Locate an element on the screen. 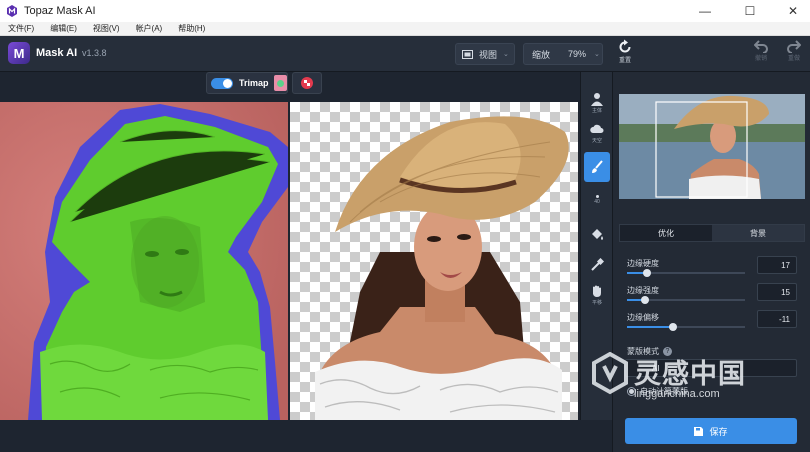 The width and height of the screenshot is (810, 452). toggle-knob is located at coordinates (227, 83).